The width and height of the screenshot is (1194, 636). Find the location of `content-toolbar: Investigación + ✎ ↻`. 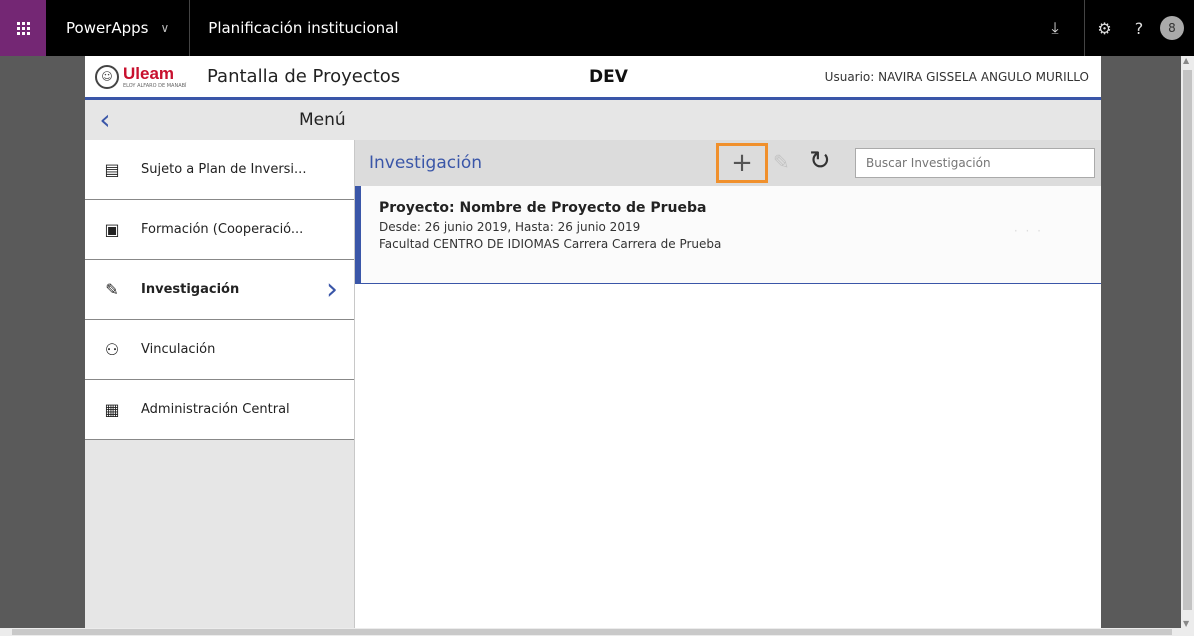

content-toolbar: Investigación + ✎ ↻ is located at coordinates (728, 163).